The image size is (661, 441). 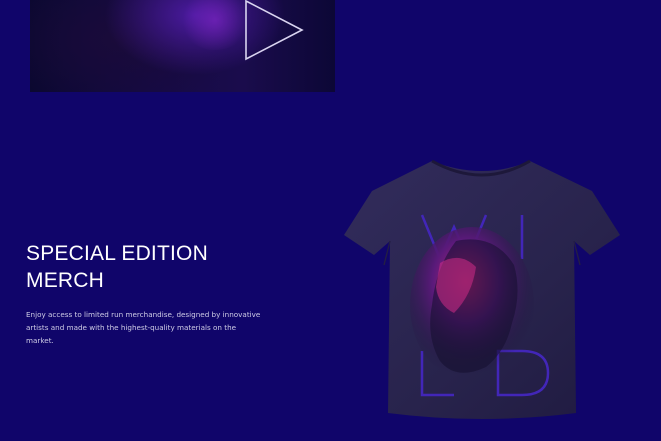 What do you see at coordinates (117, 267) in the screenshot?
I see `page-title: SPECIAL EDITION MERCH` at bounding box center [117, 267].